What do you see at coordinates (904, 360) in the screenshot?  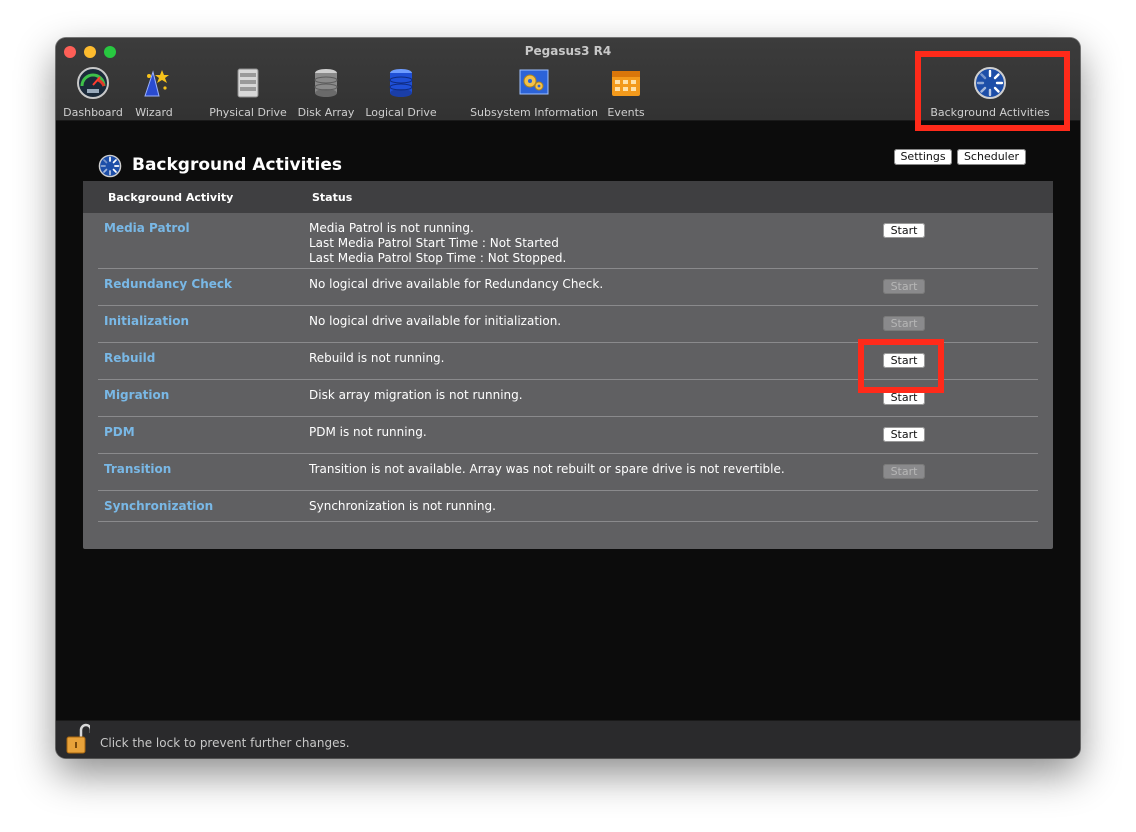 I see `rebuild-start-button: Start` at bounding box center [904, 360].